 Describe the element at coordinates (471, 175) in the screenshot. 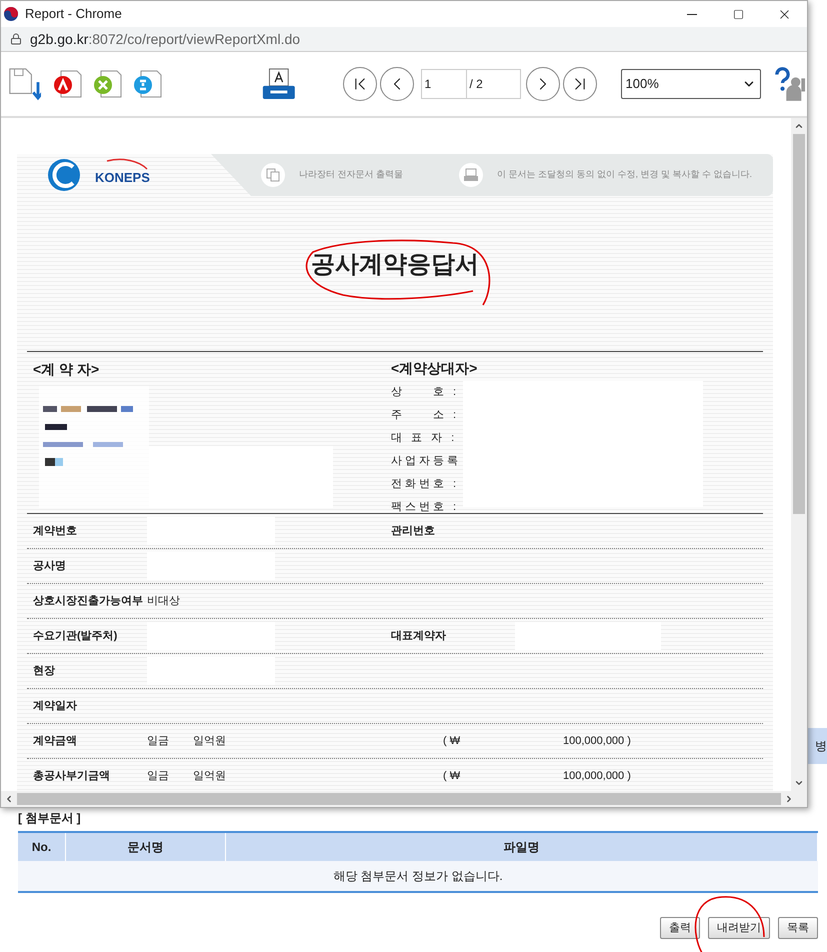

I see `printer-icon` at that location.